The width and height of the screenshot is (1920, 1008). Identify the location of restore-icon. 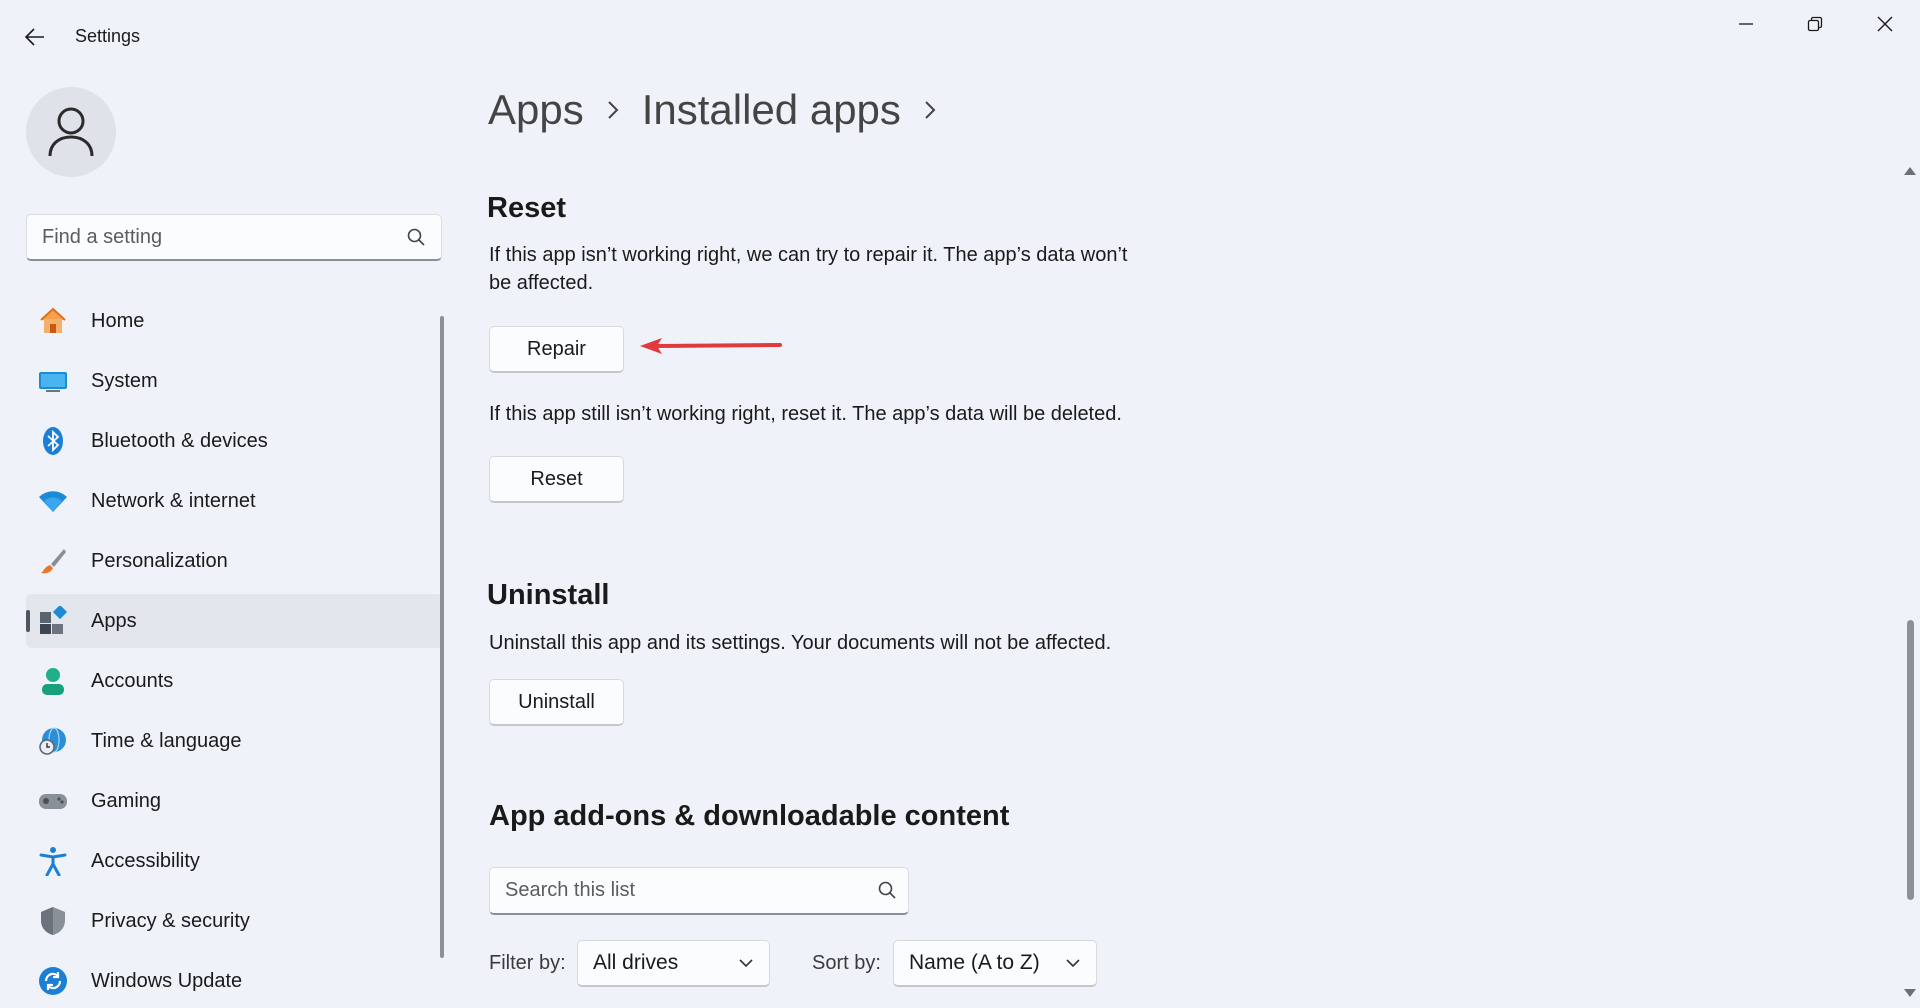
(1815, 24).